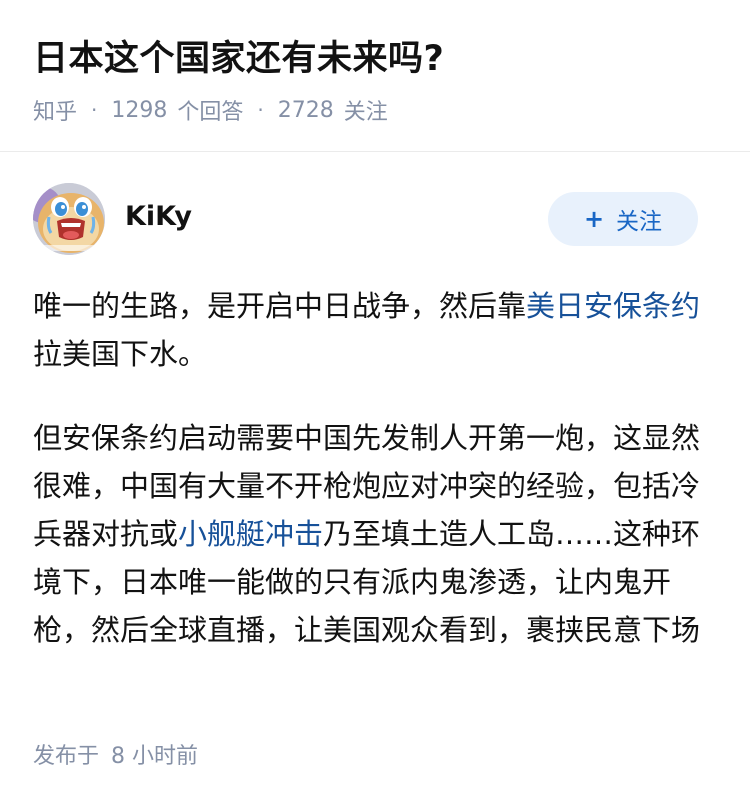 The height and width of the screenshot is (806, 750). Describe the element at coordinates (365, 112) in the screenshot. I see `followers-label: 关注` at that location.